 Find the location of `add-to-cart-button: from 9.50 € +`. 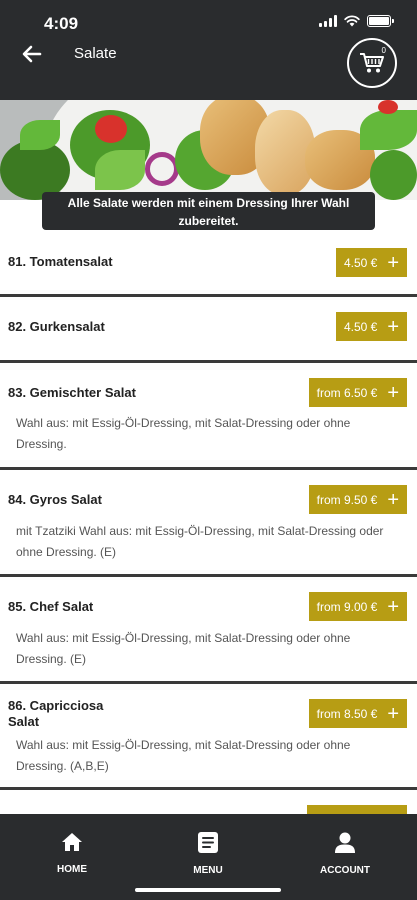

add-to-cart-button: from 9.50 € + is located at coordinates (357, 499).